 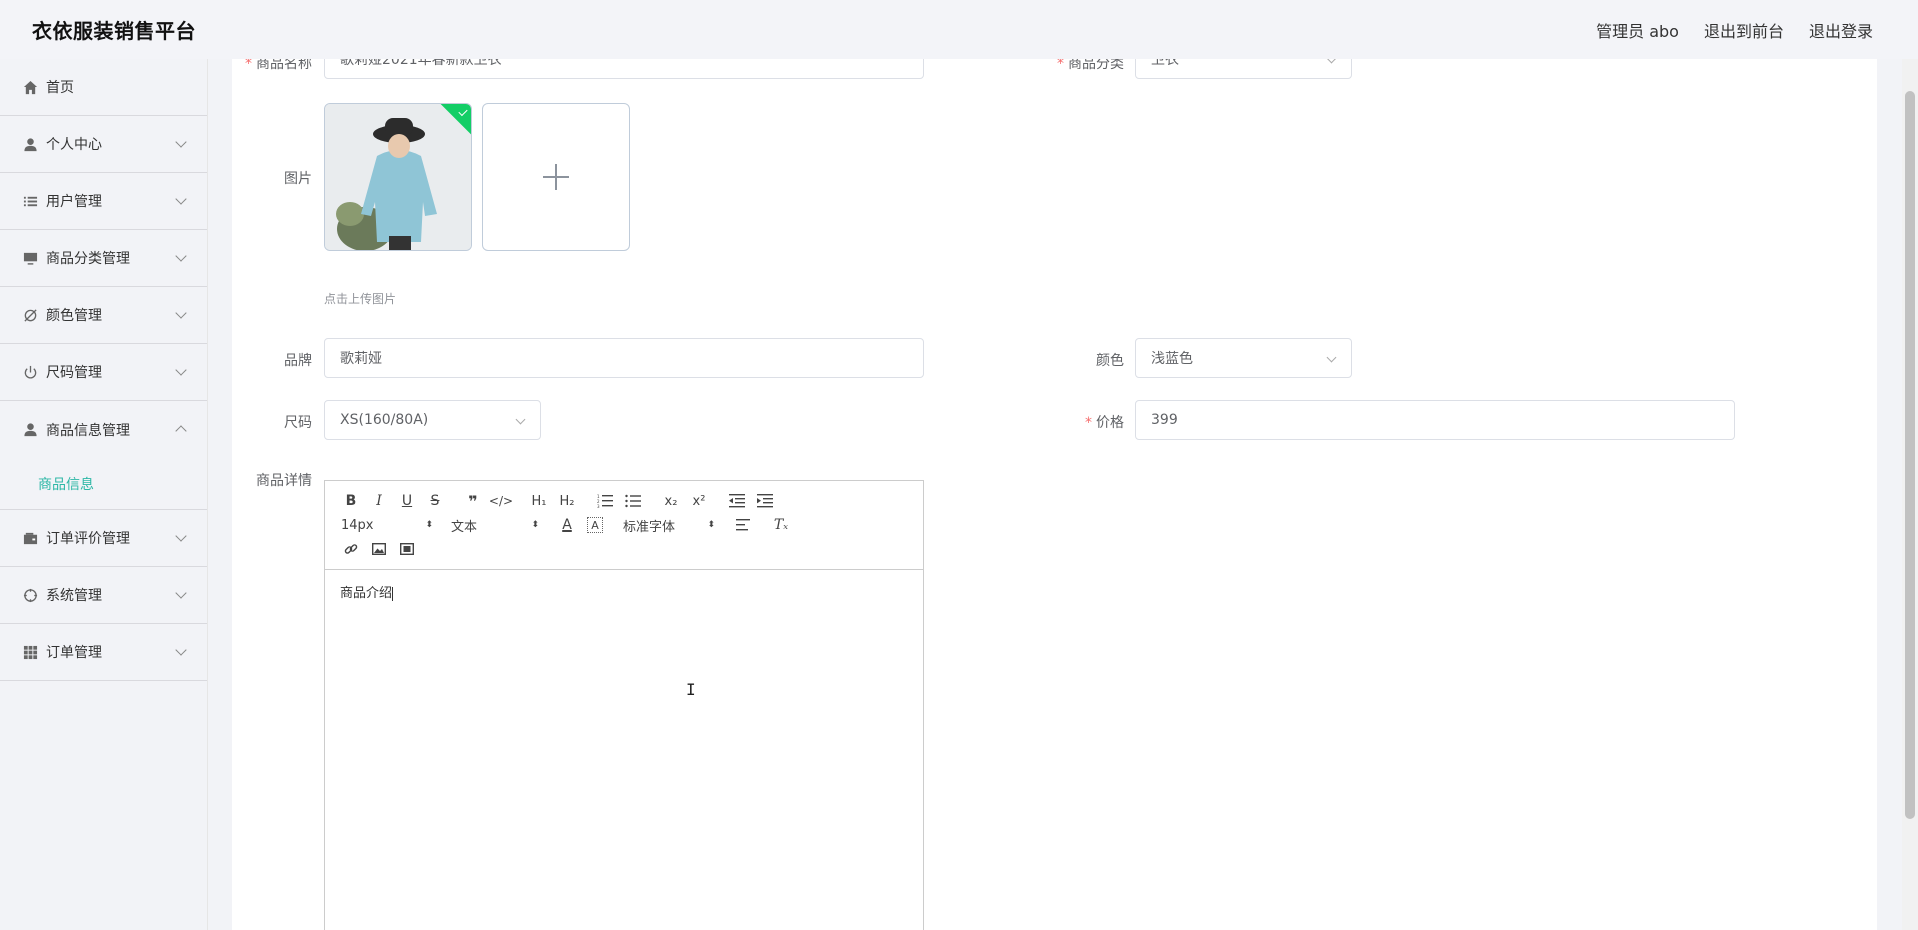 What do you see at coordinates (1841, 30) in the screenshot?
I see `logout-link: 退出登录` at bounding box center [1841, 30].